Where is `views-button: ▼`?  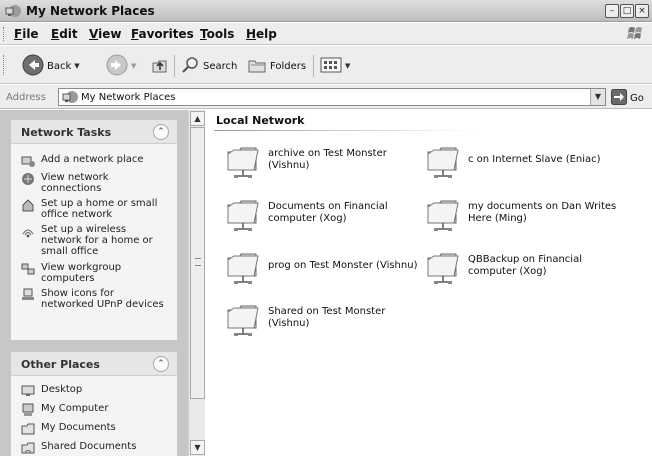
views-button: ▼ is located at coordinates (335, 66).